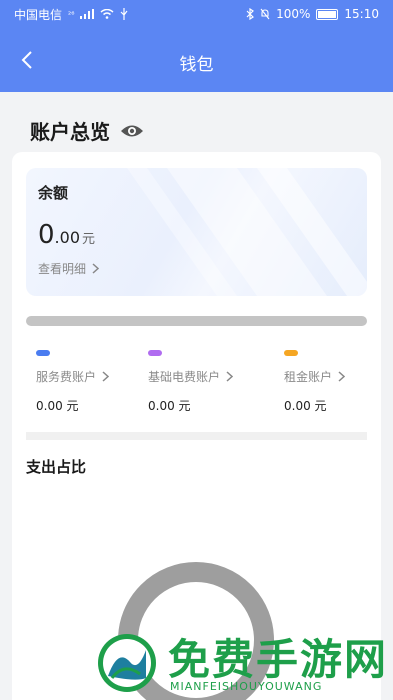  Describe the element at coordinates (67, 237) in the screenshot. I see `balance-decimal: .00` at that location.